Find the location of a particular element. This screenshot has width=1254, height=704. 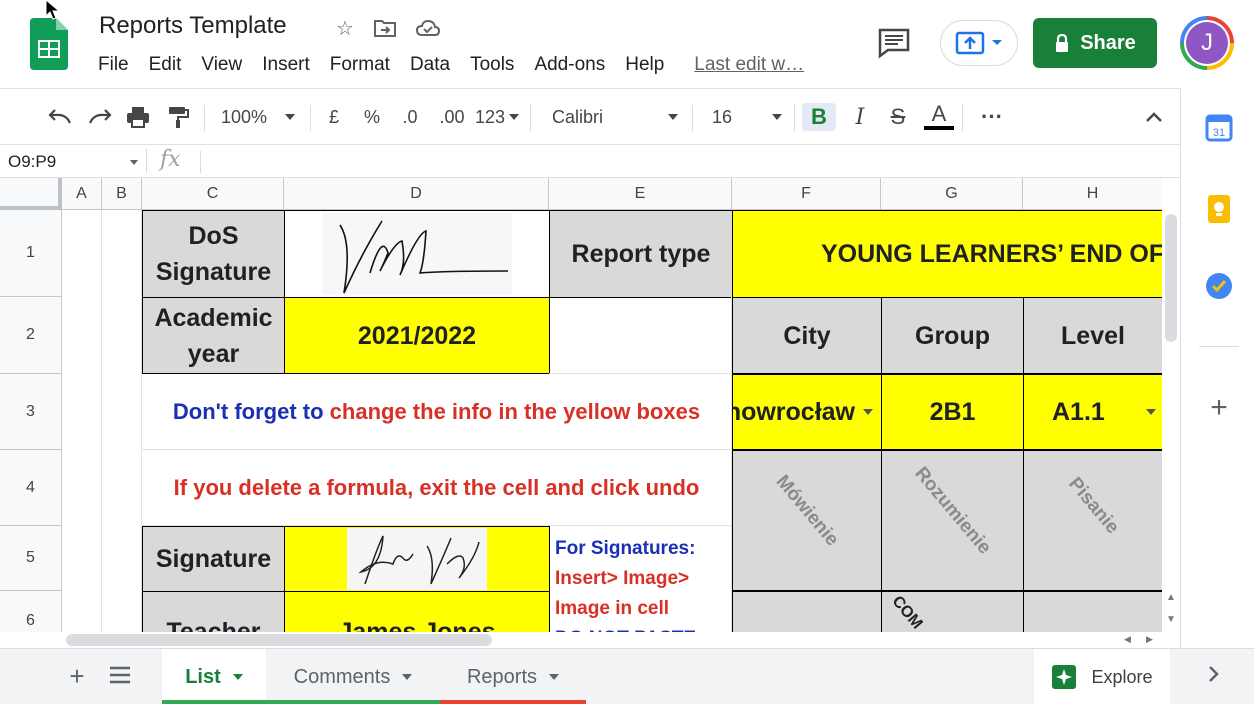

more-tools-button: ··· is located at coordinates (992, 117).